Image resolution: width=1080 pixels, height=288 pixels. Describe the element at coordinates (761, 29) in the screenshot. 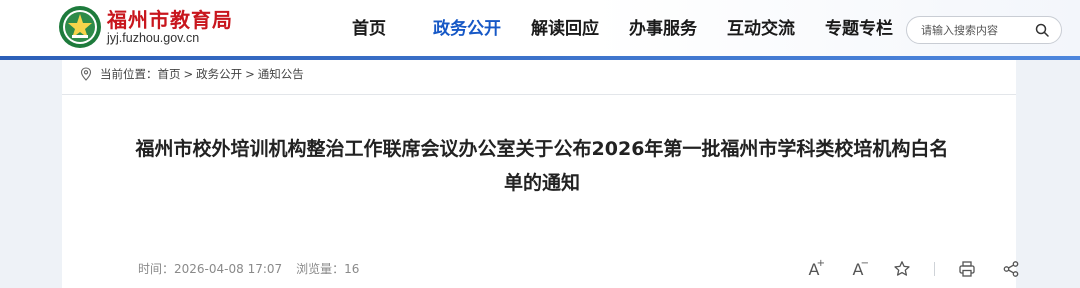

I see `nav-item-interaction: 互动交流` at that location.